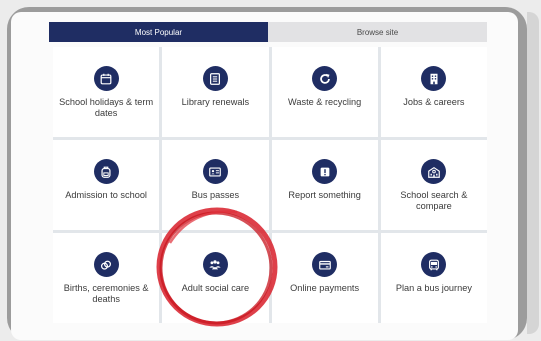  What do you see at coordinates (433, 278) in the screenshot?
I see `tile-plan-bus-journey: Plan a bus journey` at bounding box center [433, 278].